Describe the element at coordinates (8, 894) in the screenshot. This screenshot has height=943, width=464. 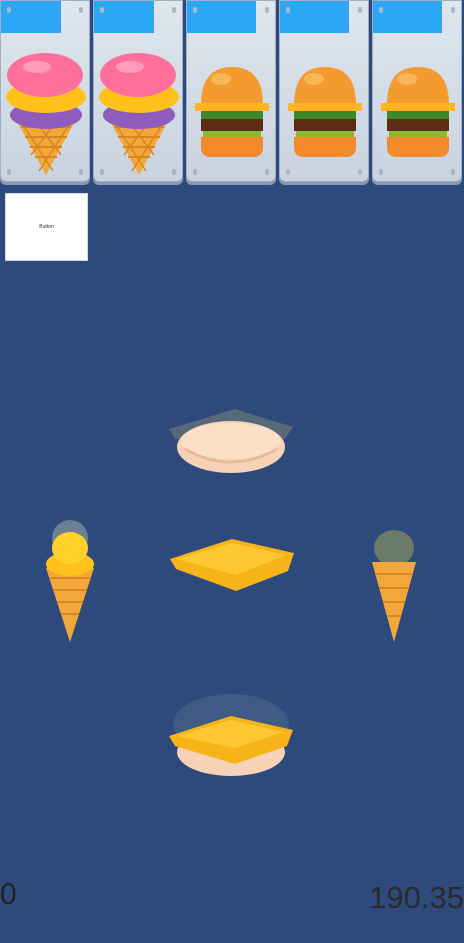
I see `score-display: 0` at that location.